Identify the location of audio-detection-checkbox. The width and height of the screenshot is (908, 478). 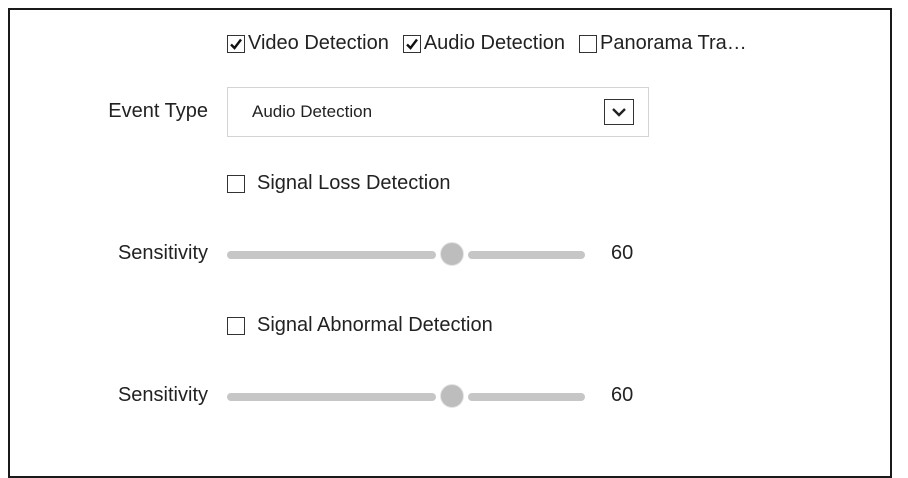
(411, 43).